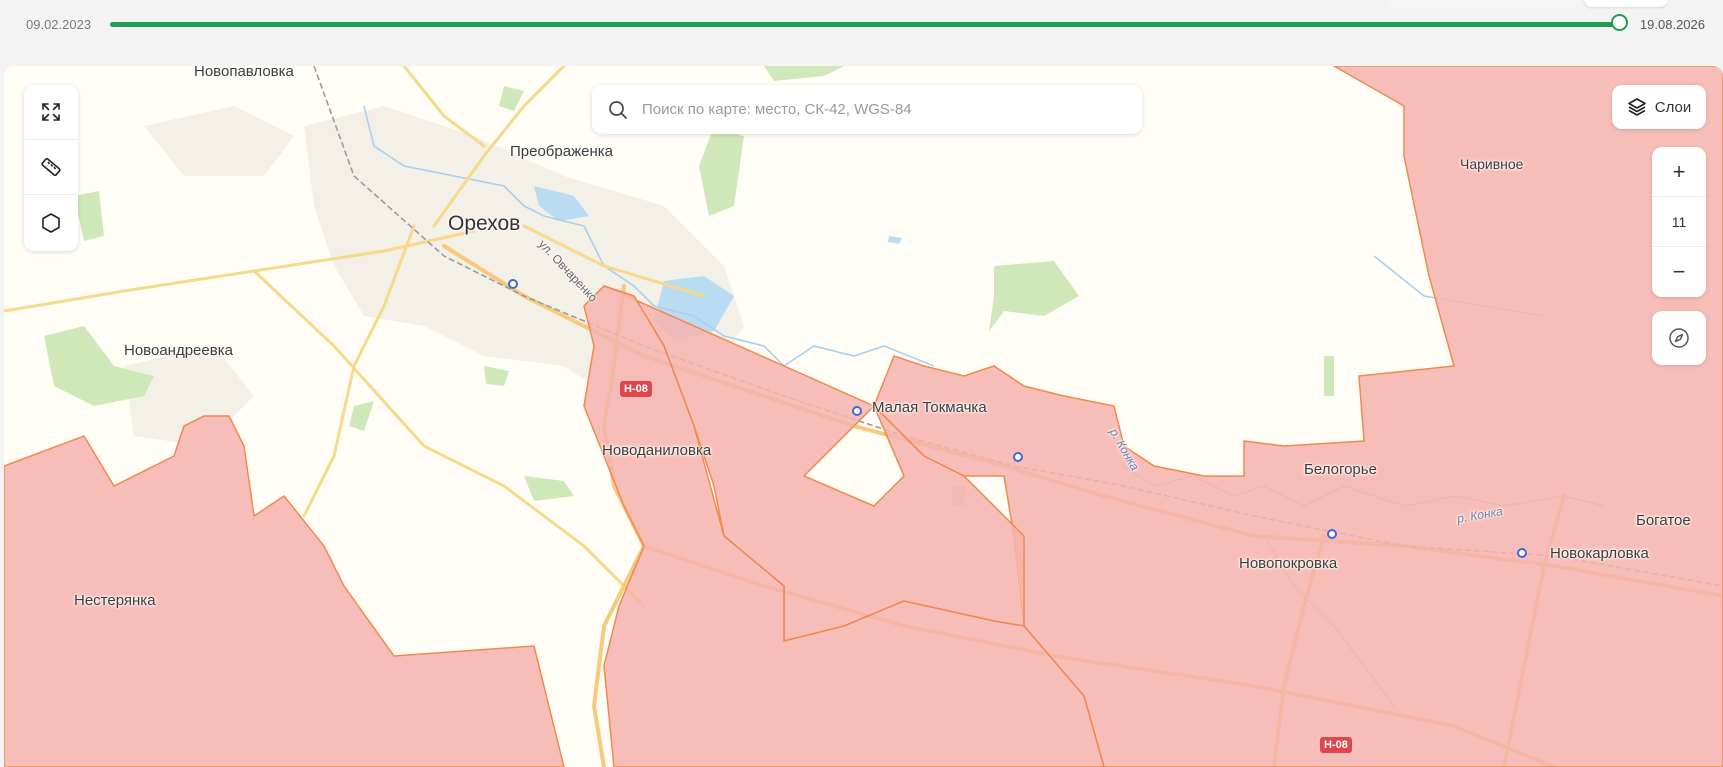 The image size is (1723, 767). What do you see at coordinates (865, 24) in the screenshot?
I see `timeline-slider-fill` at bounding box center [865, 24].